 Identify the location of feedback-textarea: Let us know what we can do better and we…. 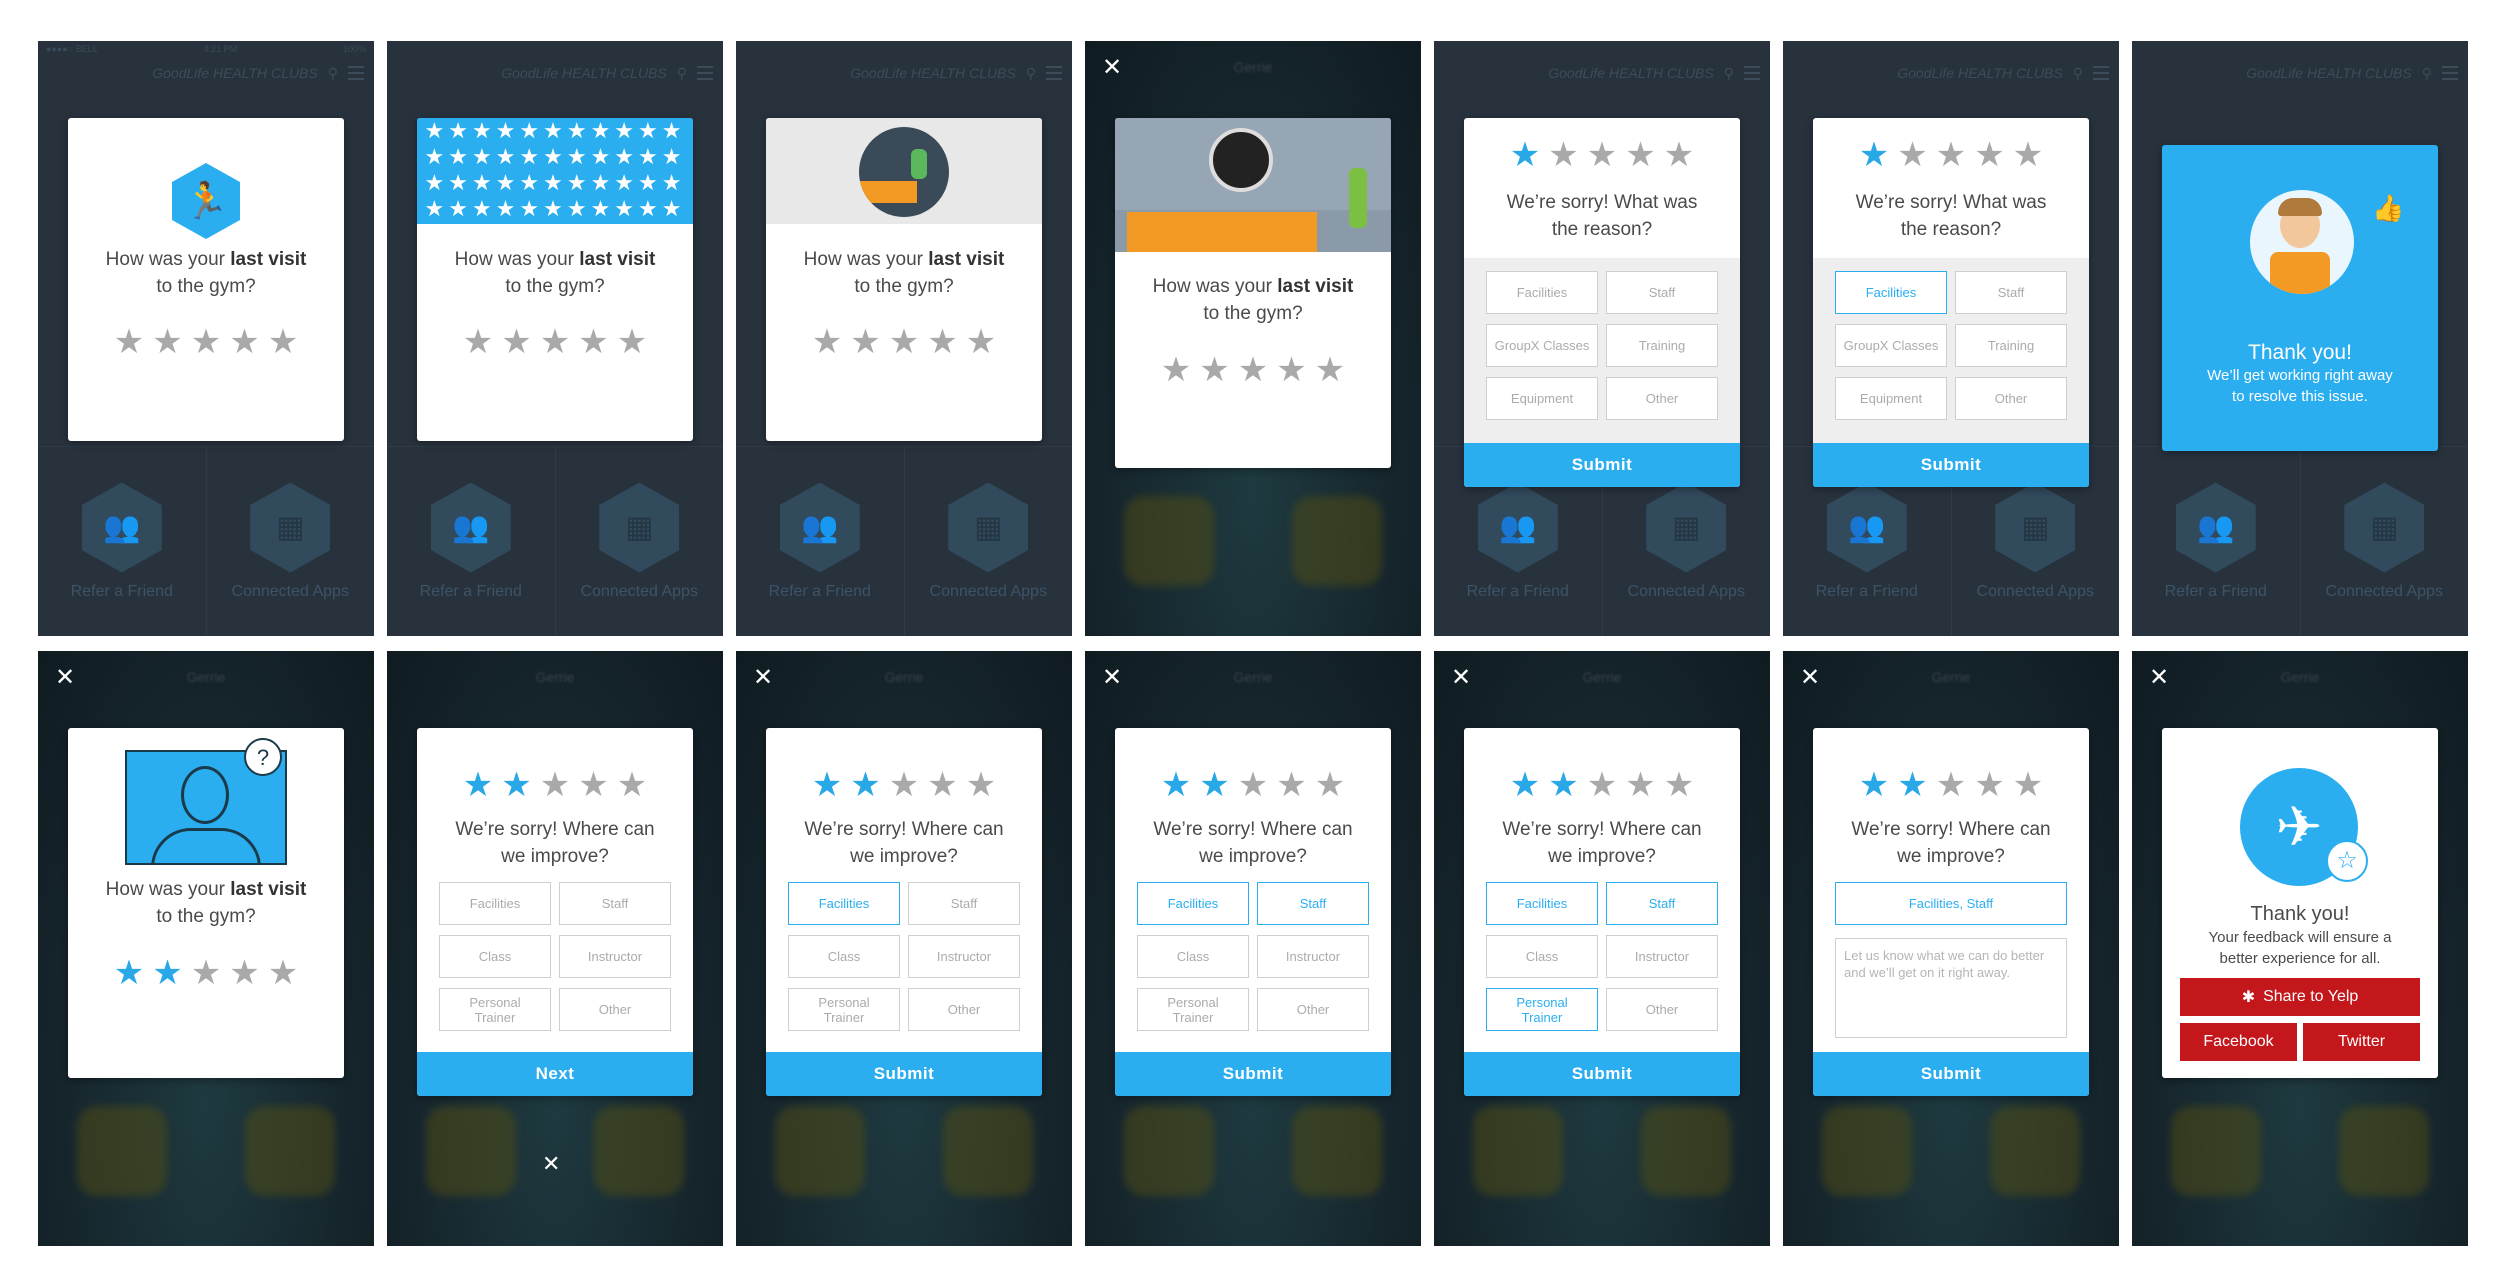
(1951, 988).